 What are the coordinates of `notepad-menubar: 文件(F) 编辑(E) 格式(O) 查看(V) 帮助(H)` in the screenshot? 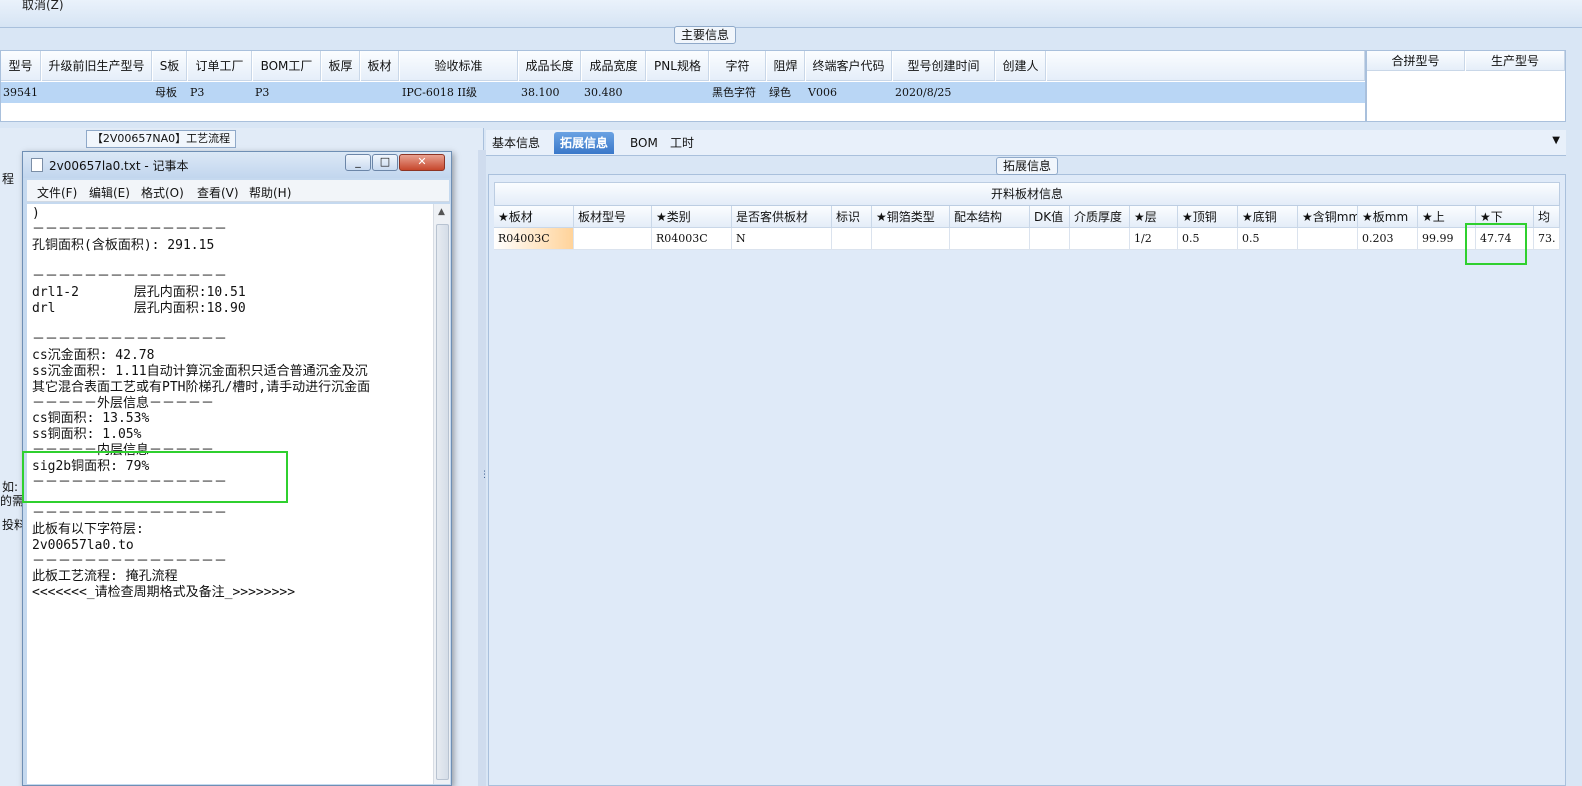 It's located at (238, 191).